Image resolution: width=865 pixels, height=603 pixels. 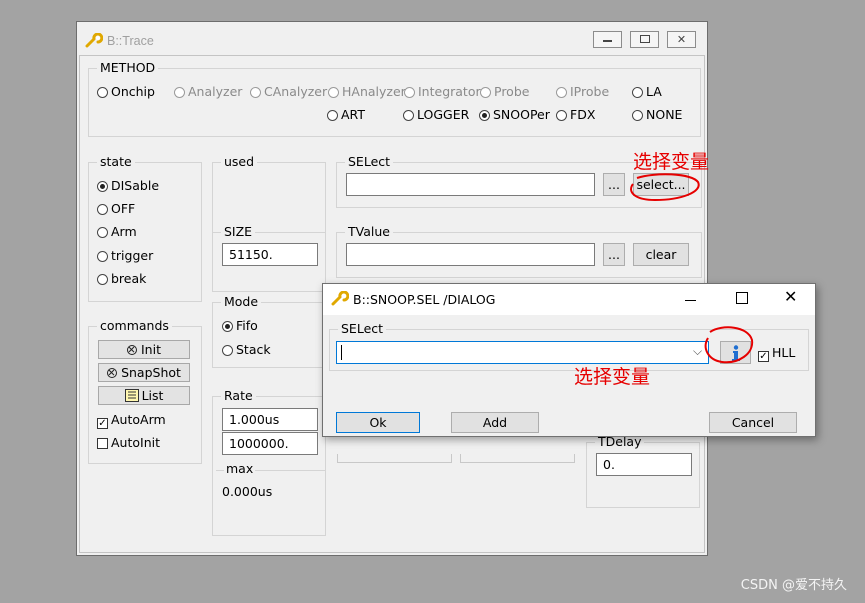 I want to click on select-label: SELect, so click(x=369, y=161).